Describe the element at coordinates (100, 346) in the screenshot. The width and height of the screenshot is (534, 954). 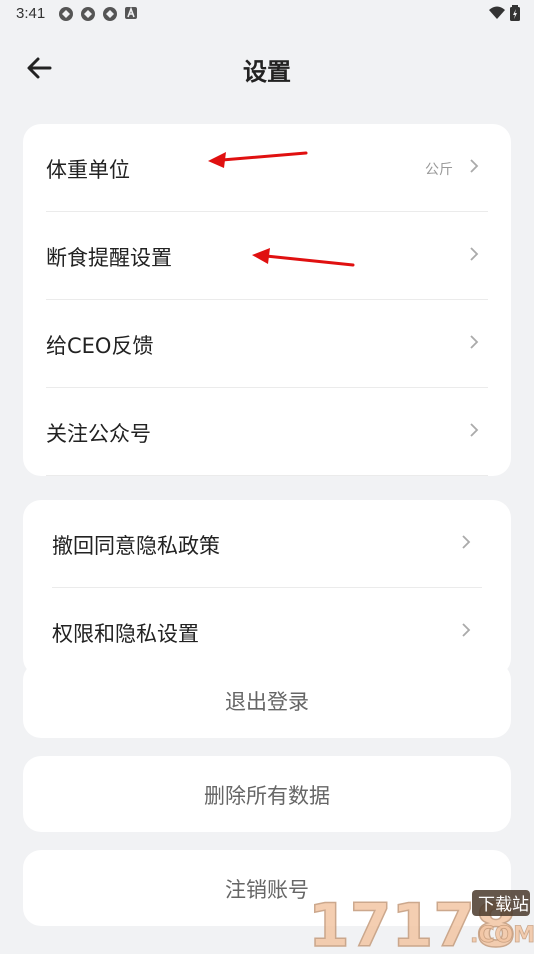
I see `row-label: 给CEO反馈` at that location.